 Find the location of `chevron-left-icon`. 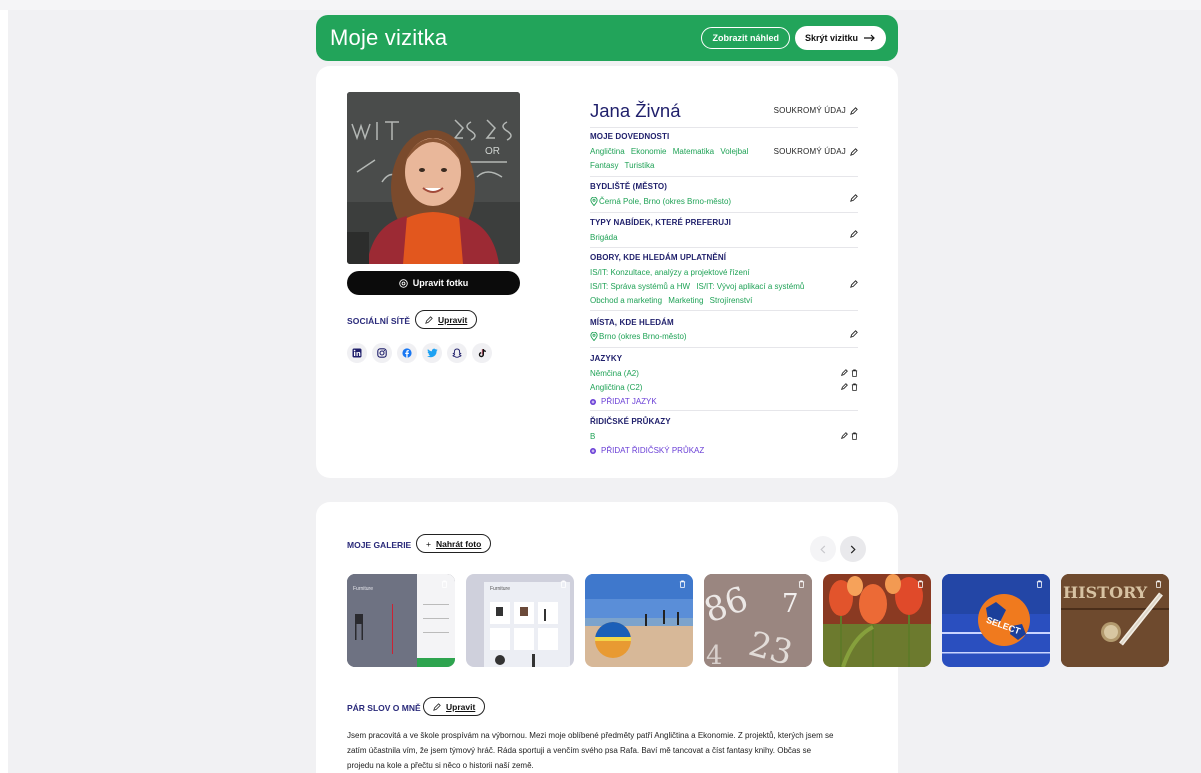

chevron-left-icon is located at coordinates (823, 549).